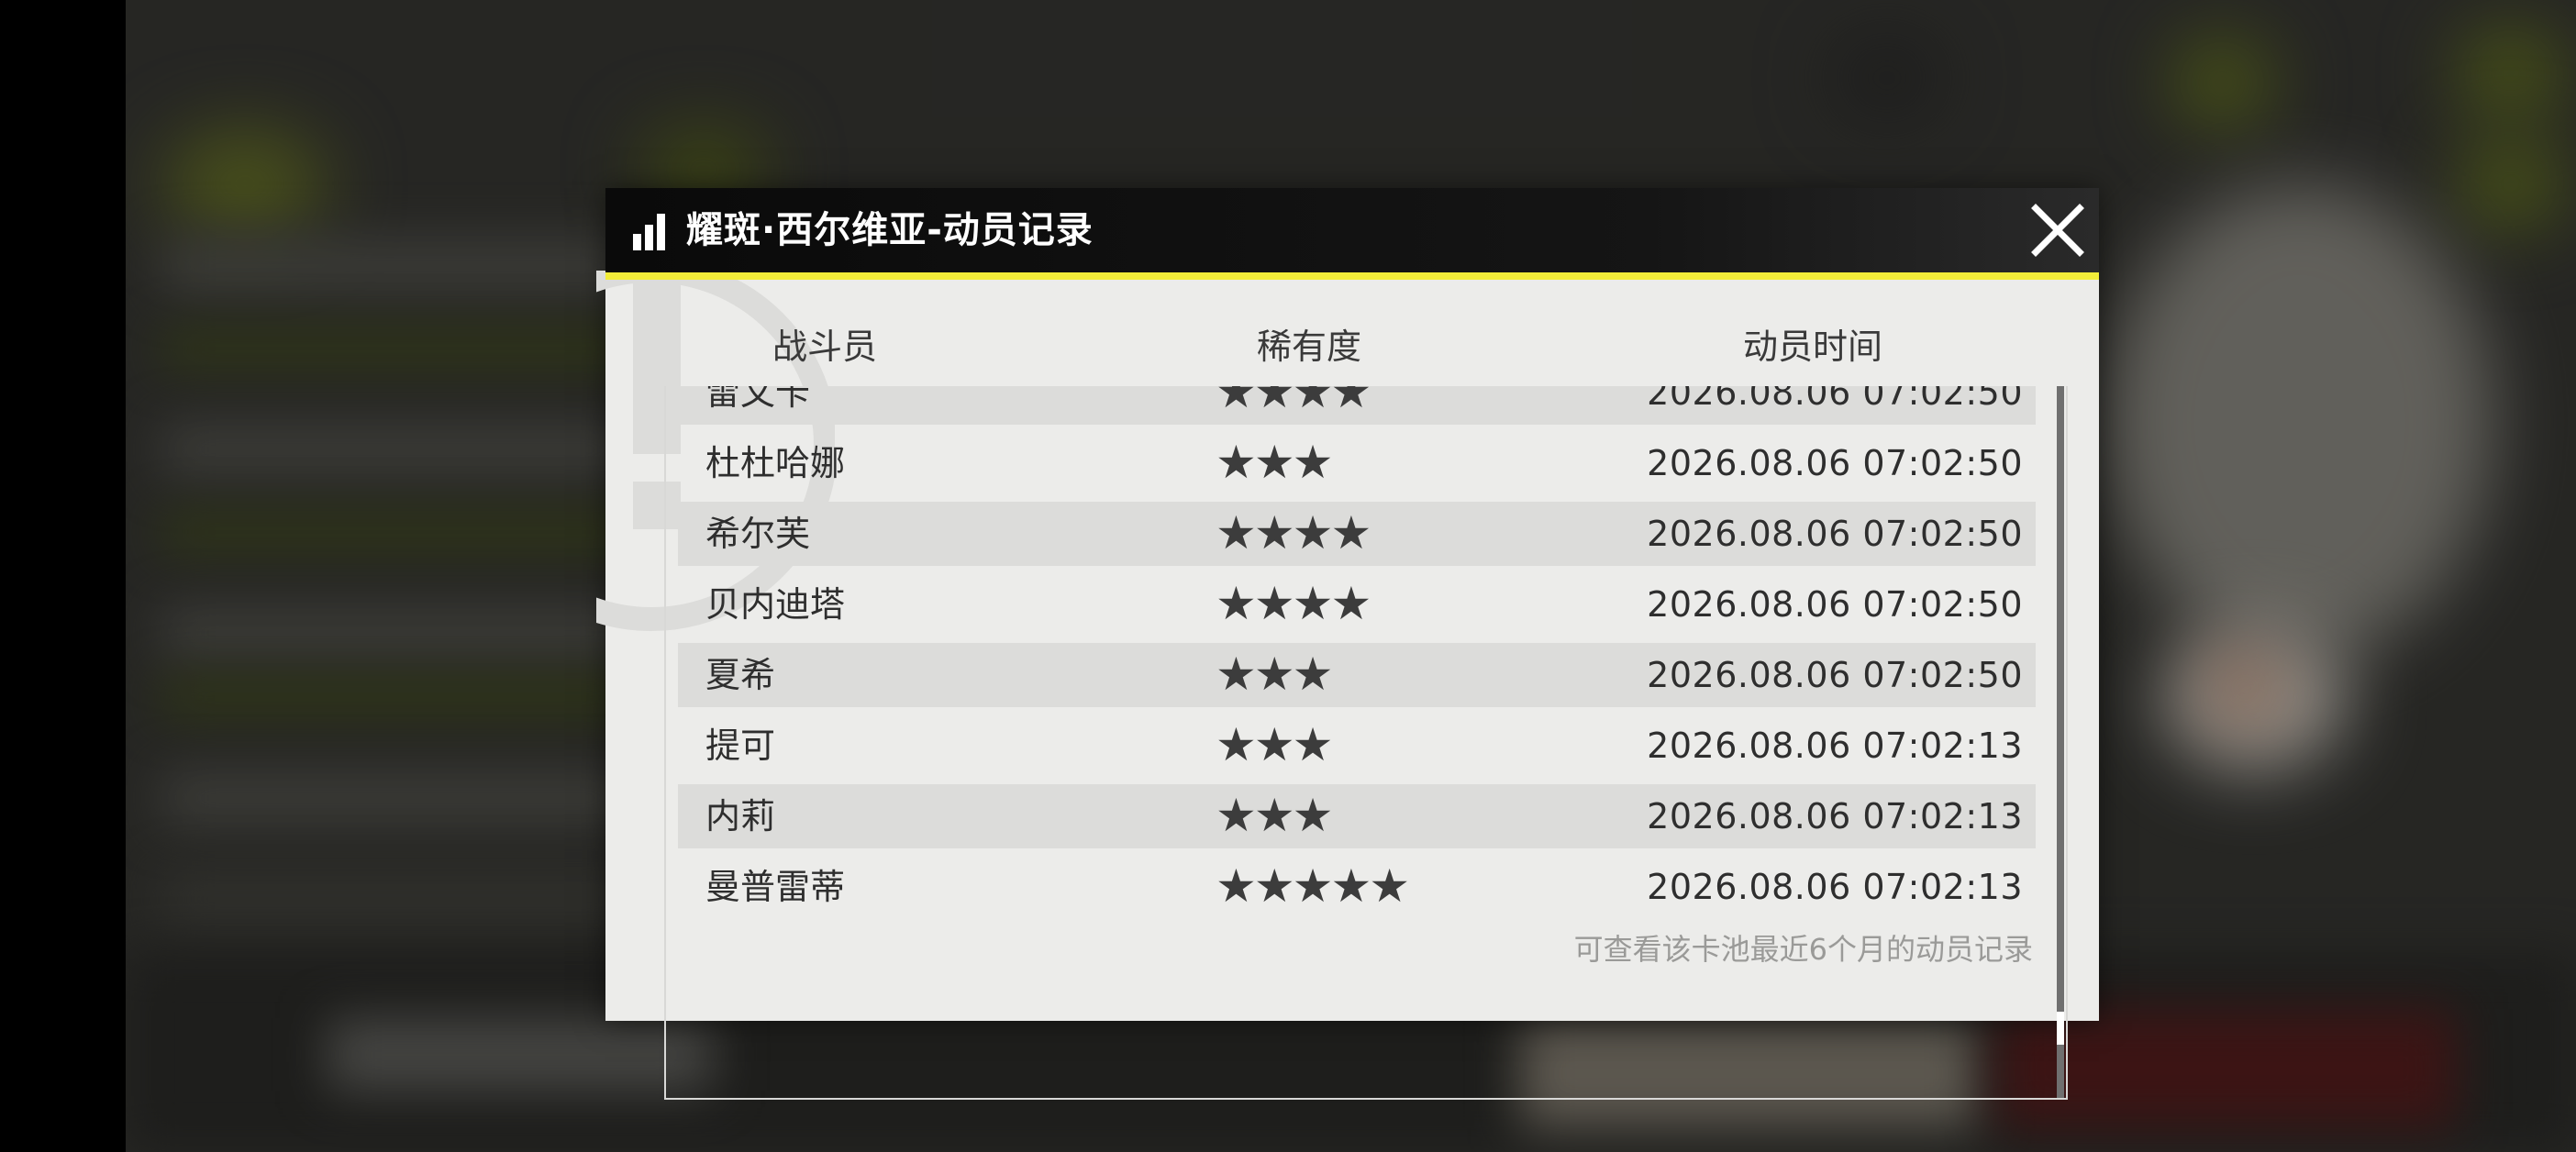 Image resolution: width=2576 pixels, height=1152 pixels. What do you see at coordinates (1357, 746) in the screenshot?
I see `list-item: 提可 ★★★ 2026.08.06 07:02:13` at bounding box center [1357, 746].